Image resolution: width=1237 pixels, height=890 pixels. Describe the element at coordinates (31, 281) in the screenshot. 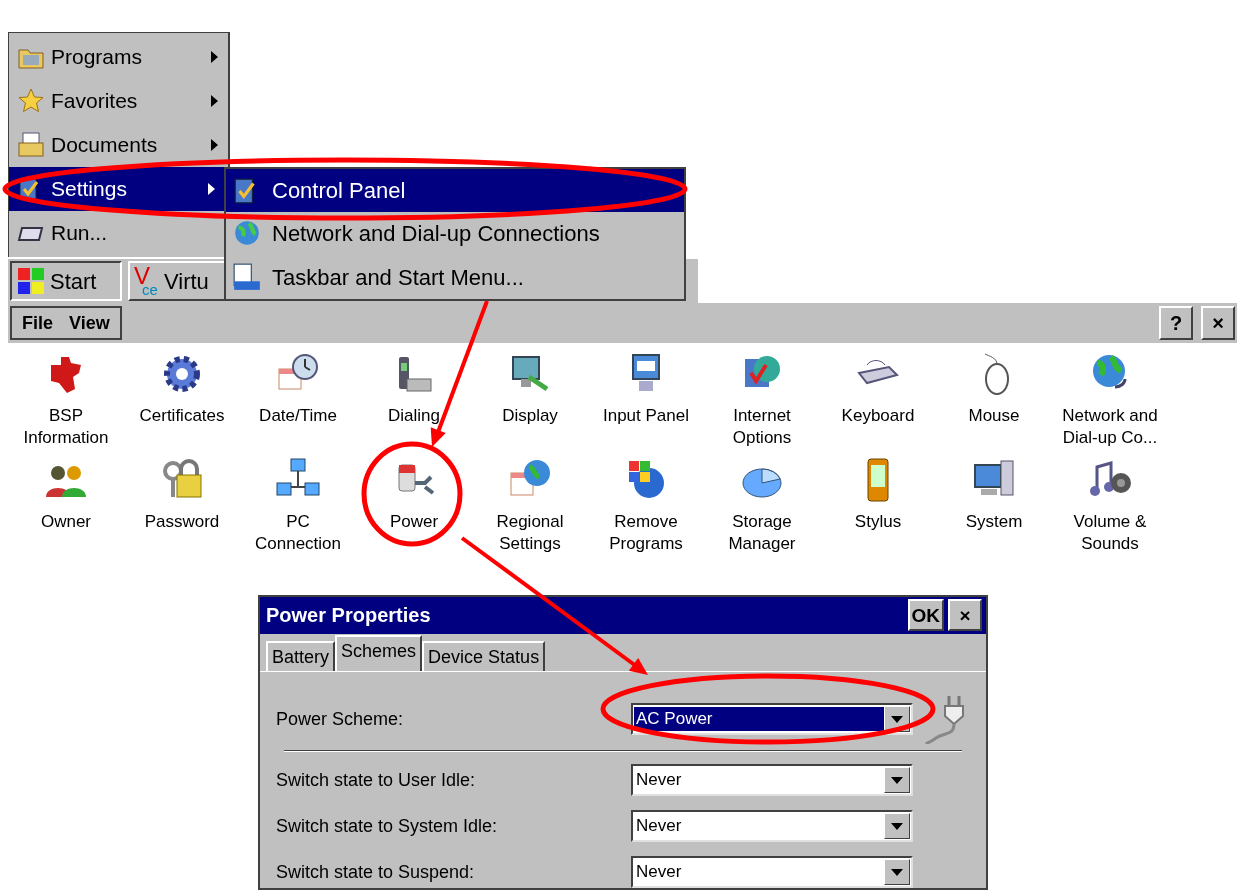

I see `windows-flag-icon` at that location.